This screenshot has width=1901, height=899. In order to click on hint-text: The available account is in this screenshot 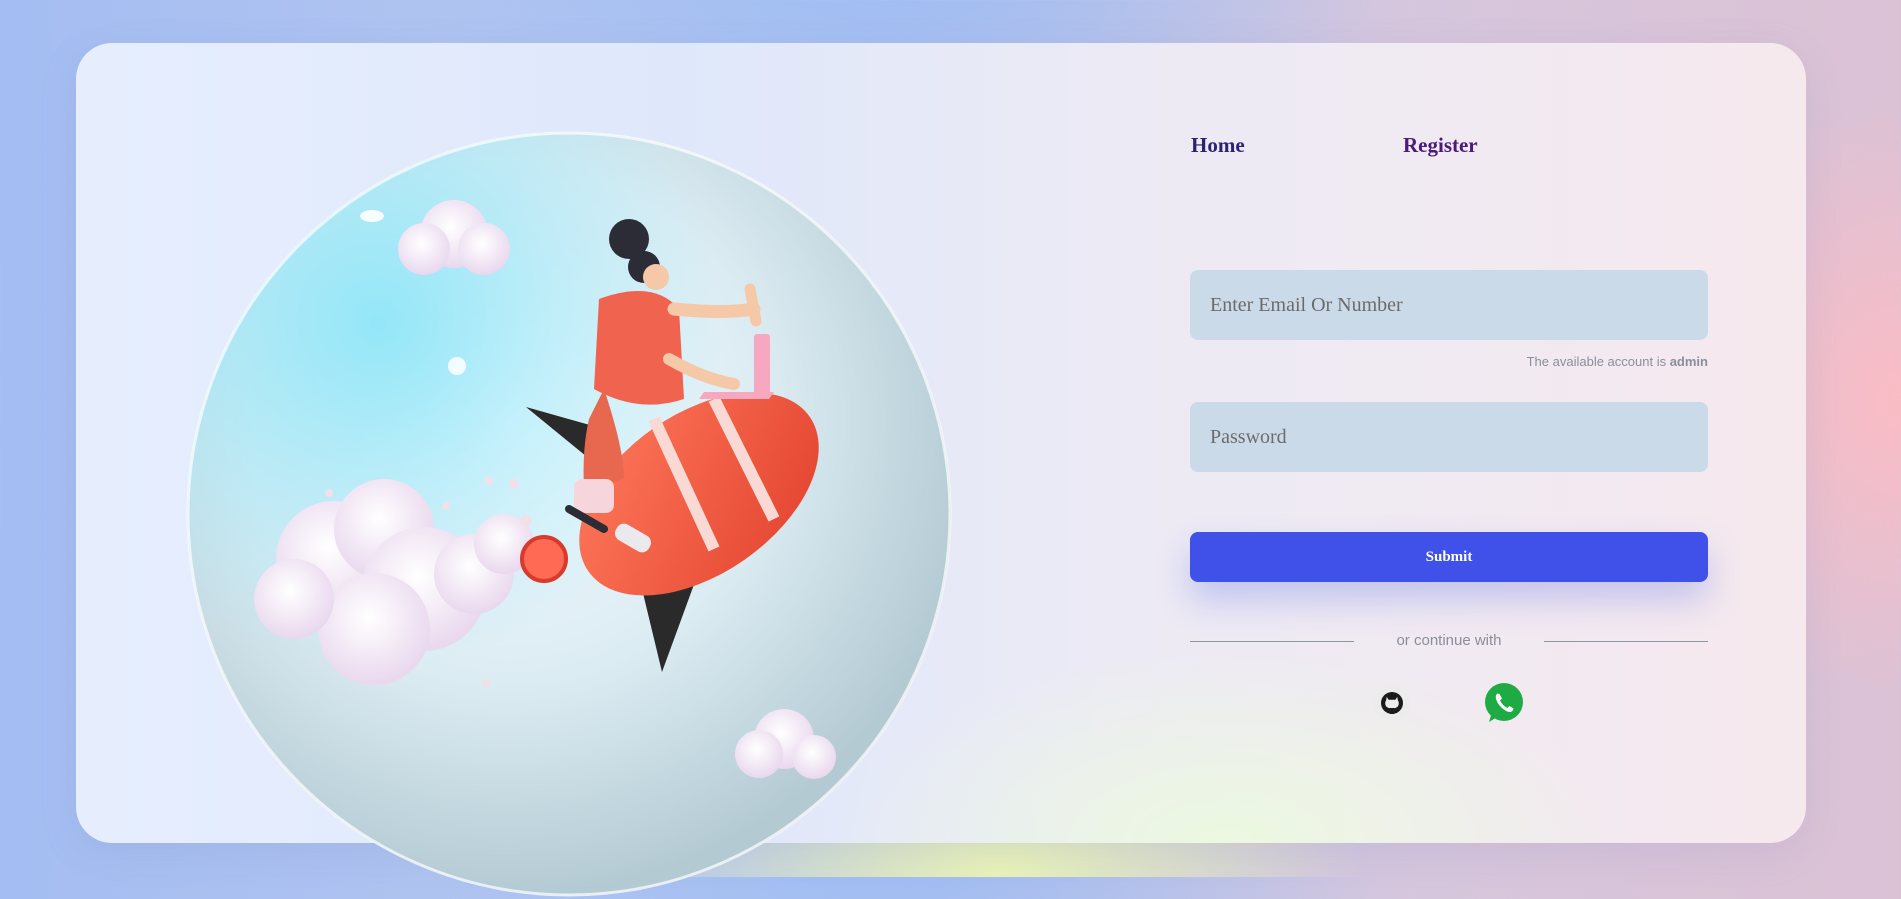, I will do `click(1598, 361)`.